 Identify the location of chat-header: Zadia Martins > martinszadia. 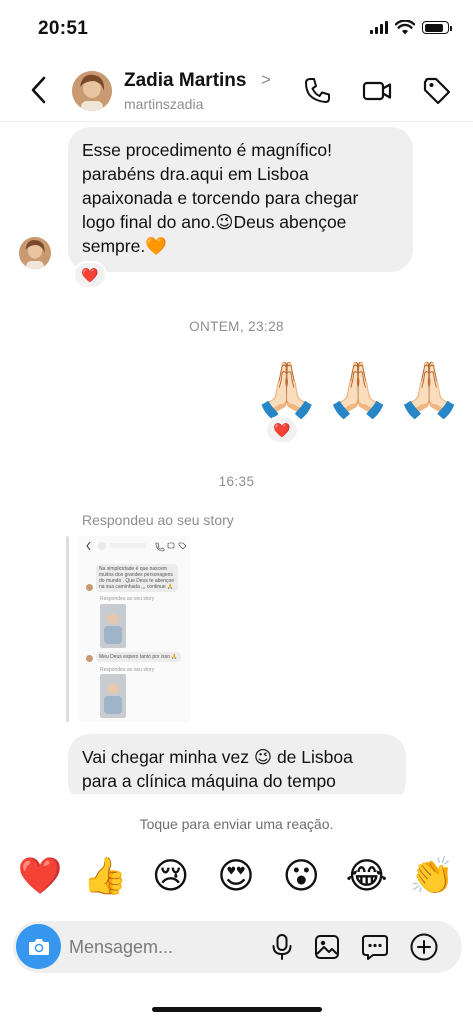
(236, 91).